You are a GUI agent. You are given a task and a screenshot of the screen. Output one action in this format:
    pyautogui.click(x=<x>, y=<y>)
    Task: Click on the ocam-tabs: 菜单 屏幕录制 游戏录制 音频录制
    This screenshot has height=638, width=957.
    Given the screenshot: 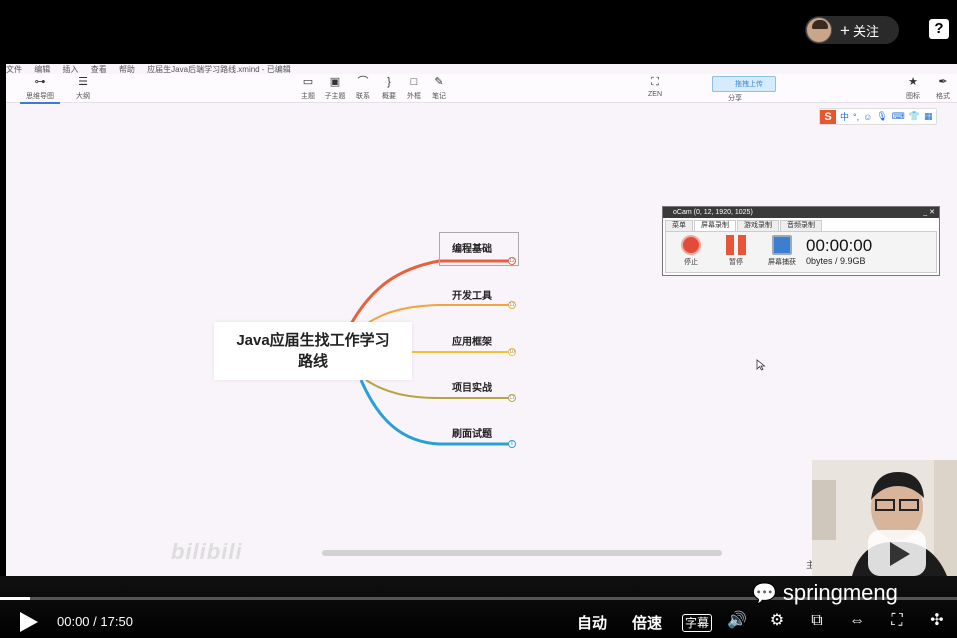 What is the action you would take?
    pyautogui.click(x=744, y=225)
    